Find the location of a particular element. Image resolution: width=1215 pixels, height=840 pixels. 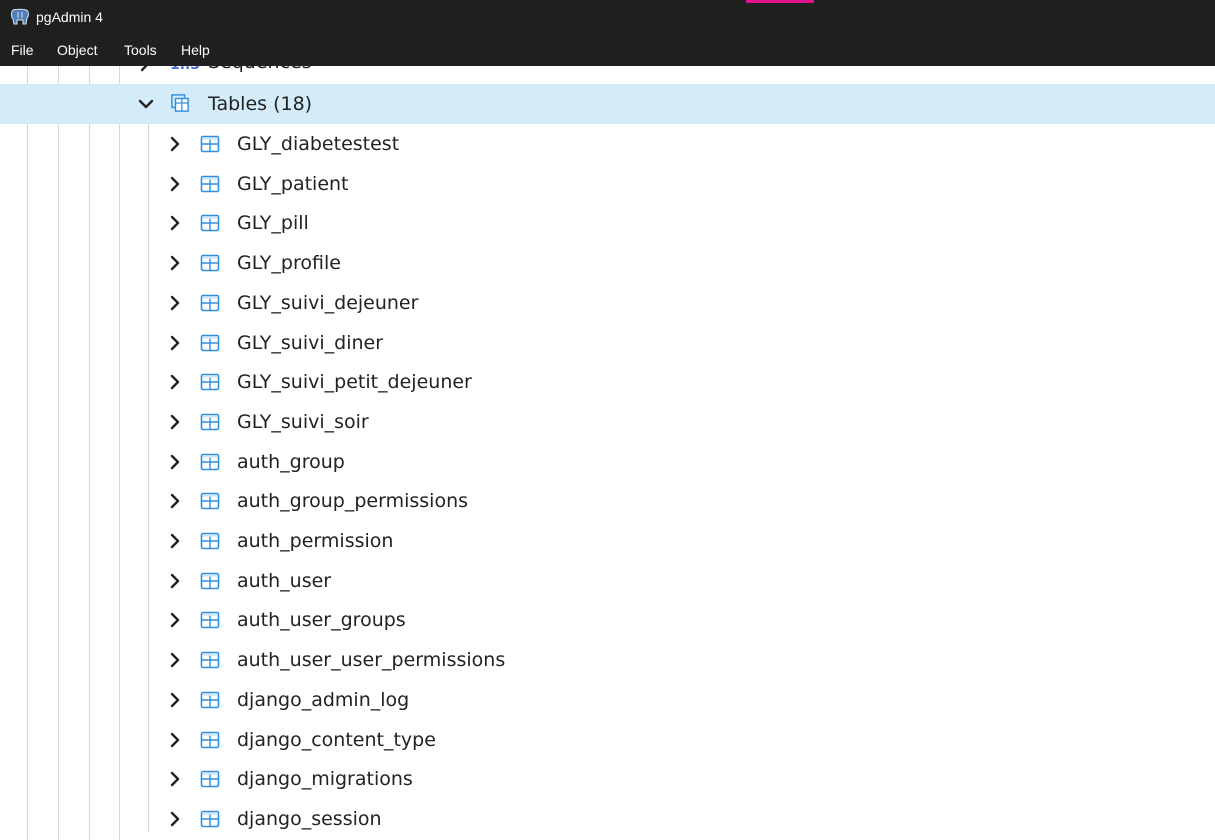

tree-node-table-label: django_content_type is located at coordinates (336, 739).